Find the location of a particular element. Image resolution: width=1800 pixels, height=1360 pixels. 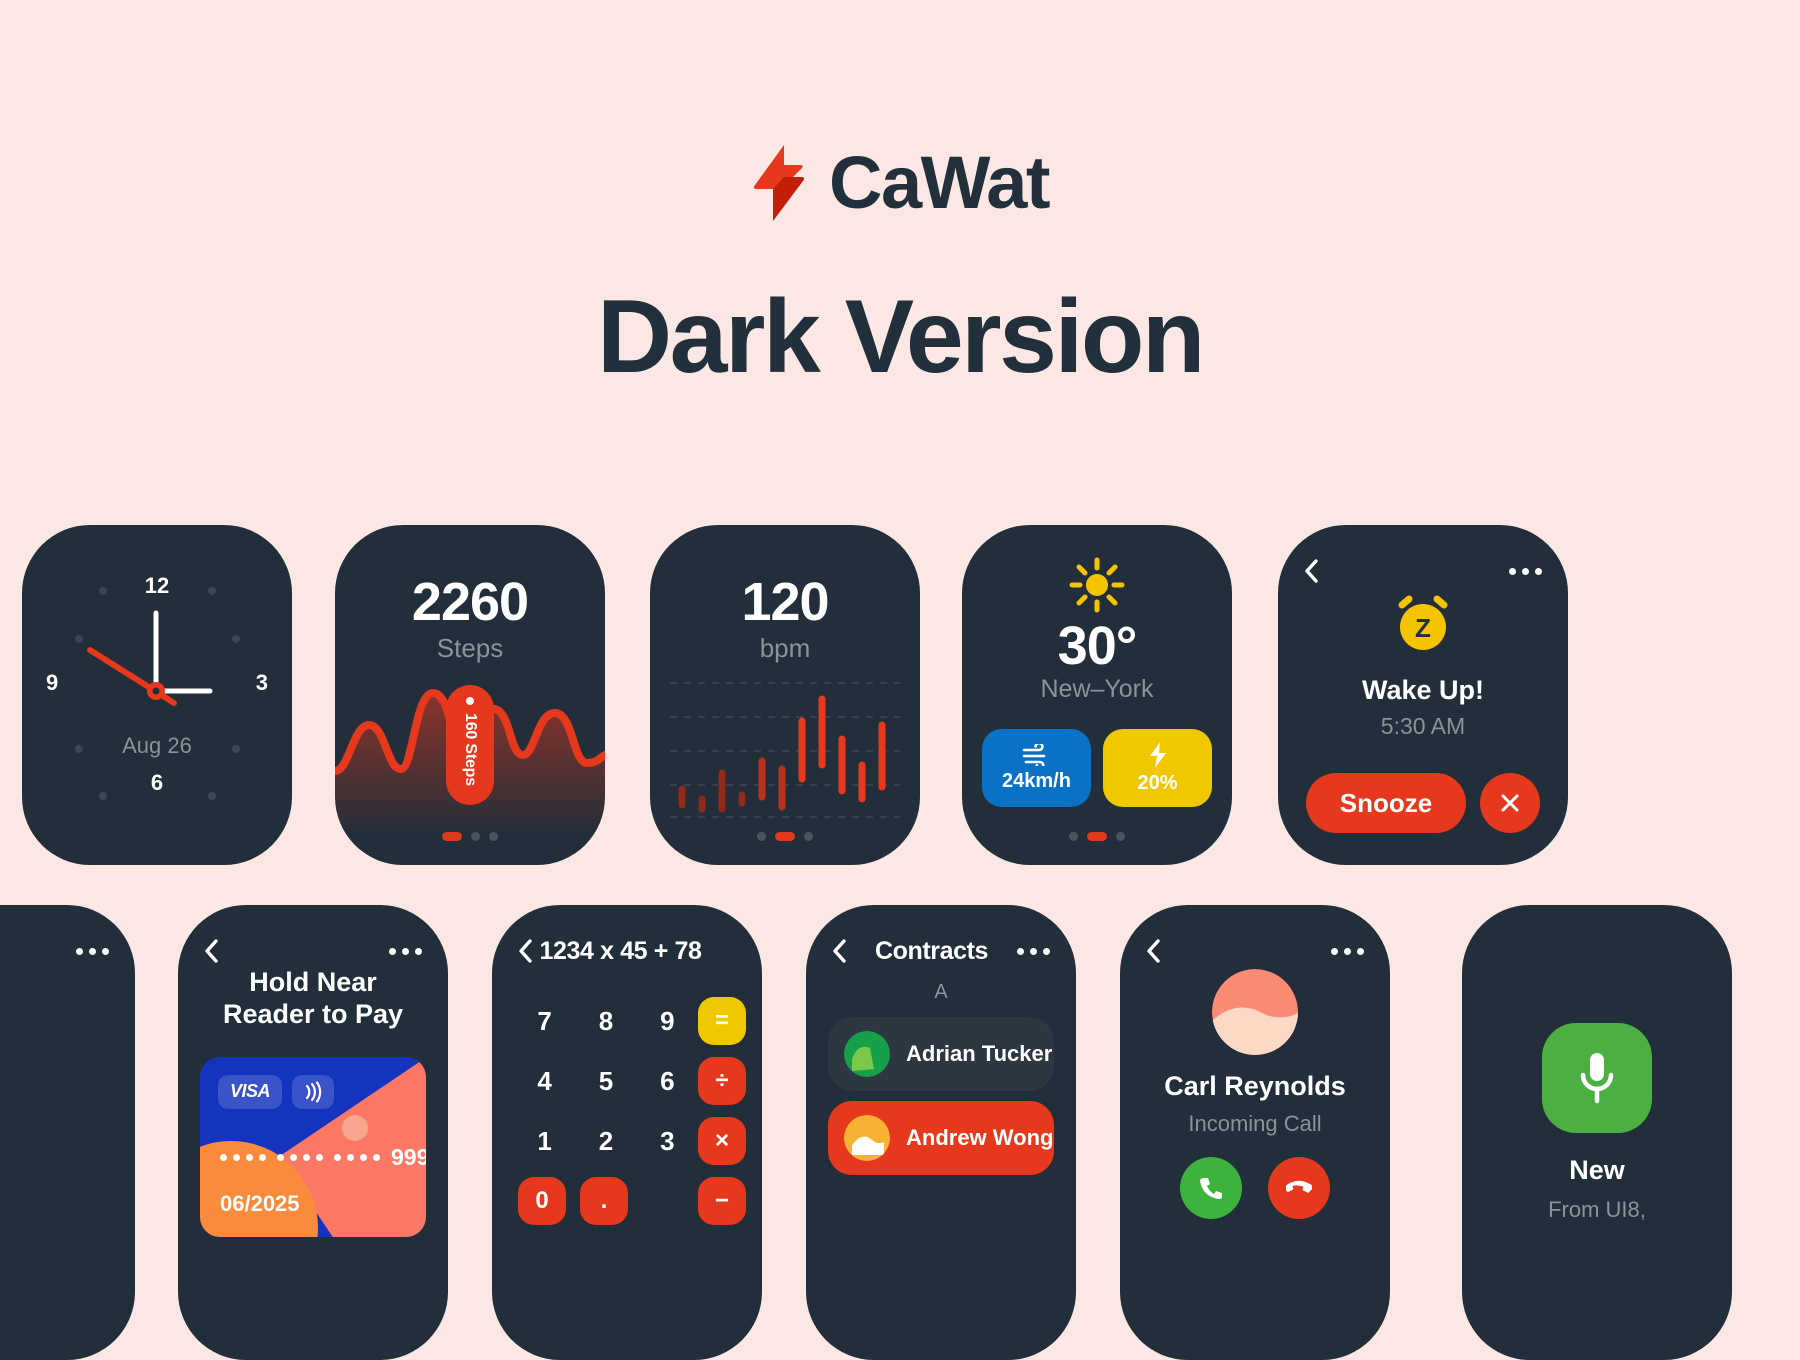

card-brand-row: VISA is located at coordinates (276, 1092).